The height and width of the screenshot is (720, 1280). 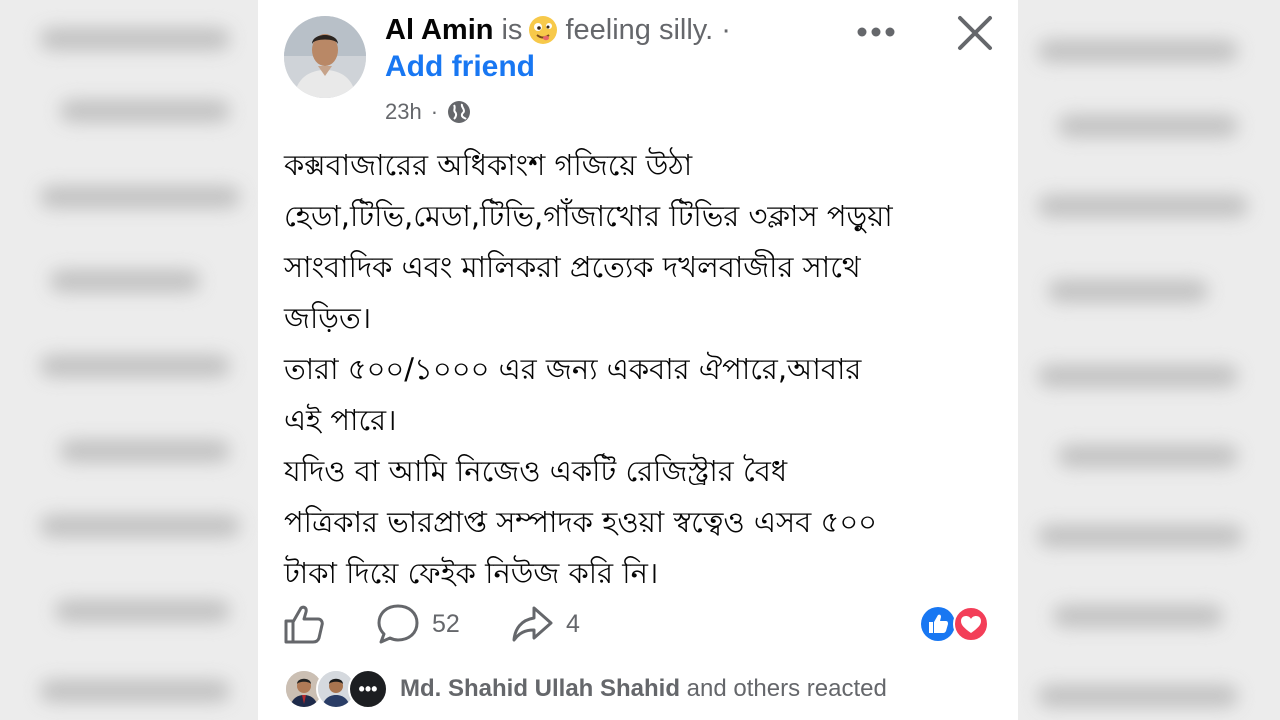 I want to click on post-text-line: কক্সবাজারের অধিকাংশ গজিয়ে উঠা, so click(x=488, y=165).